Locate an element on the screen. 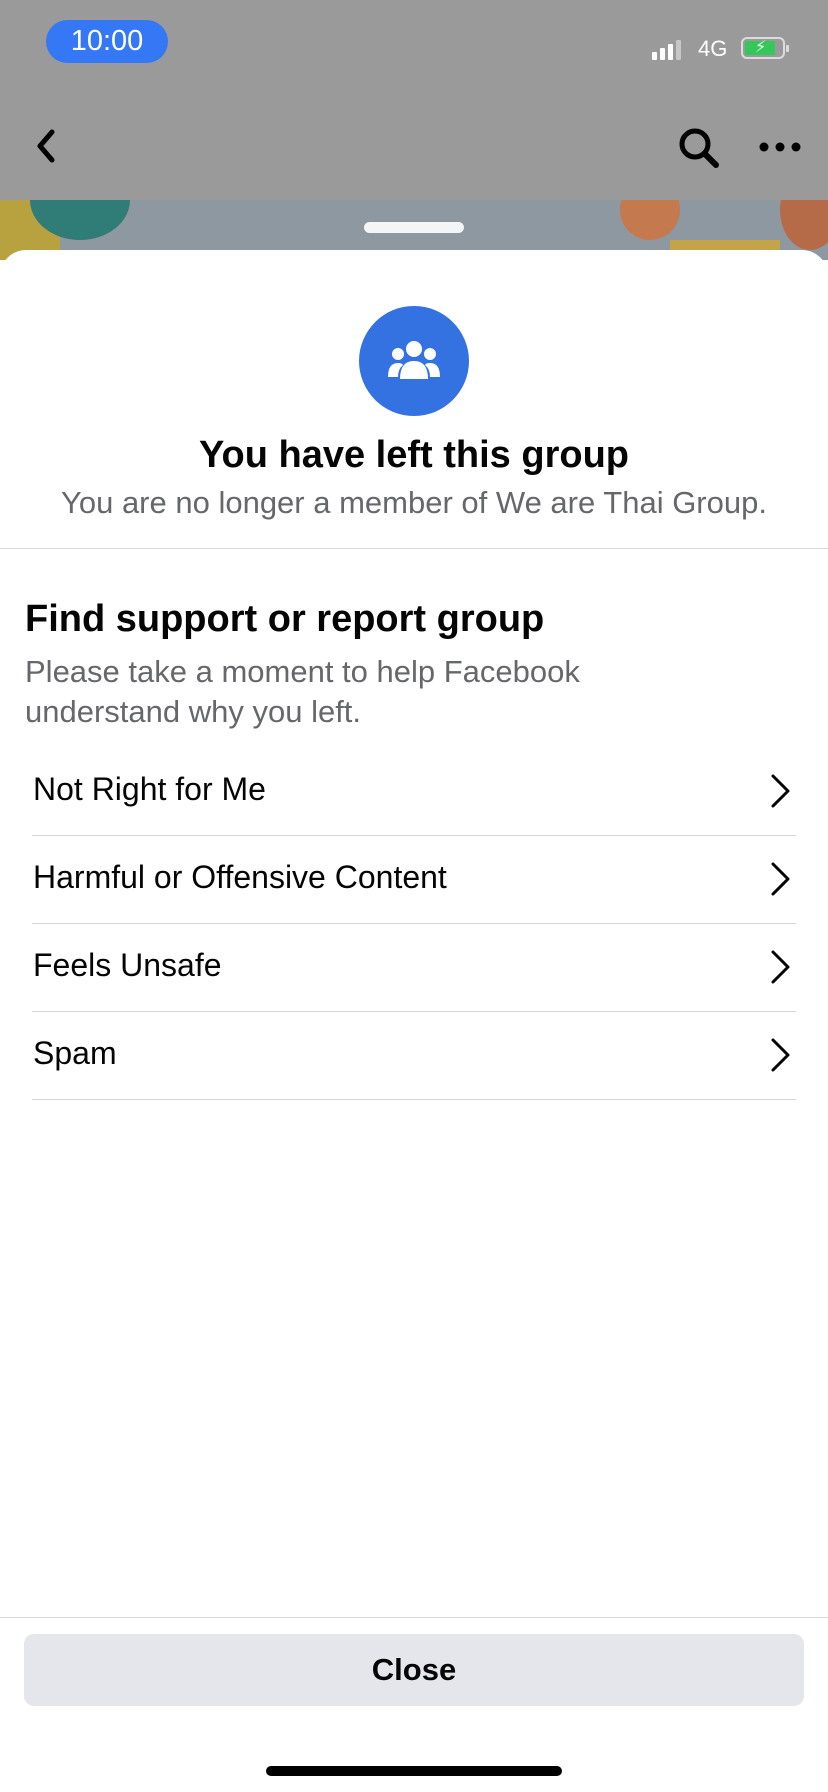  chevron-left-icon is located at coordinates (46, 146).